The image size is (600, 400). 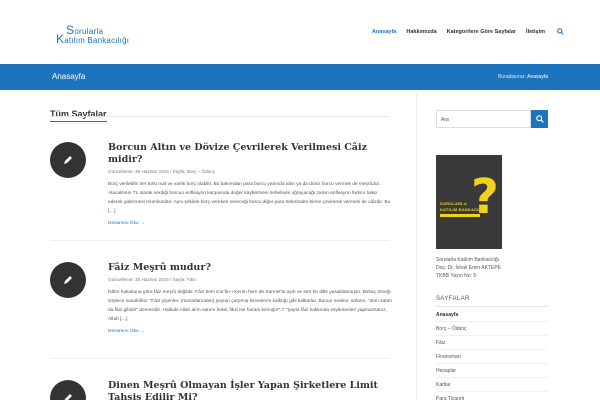 I want to click on post-title-line-2: Tahsis Edilir Mi?, so click(x=153, y=396).